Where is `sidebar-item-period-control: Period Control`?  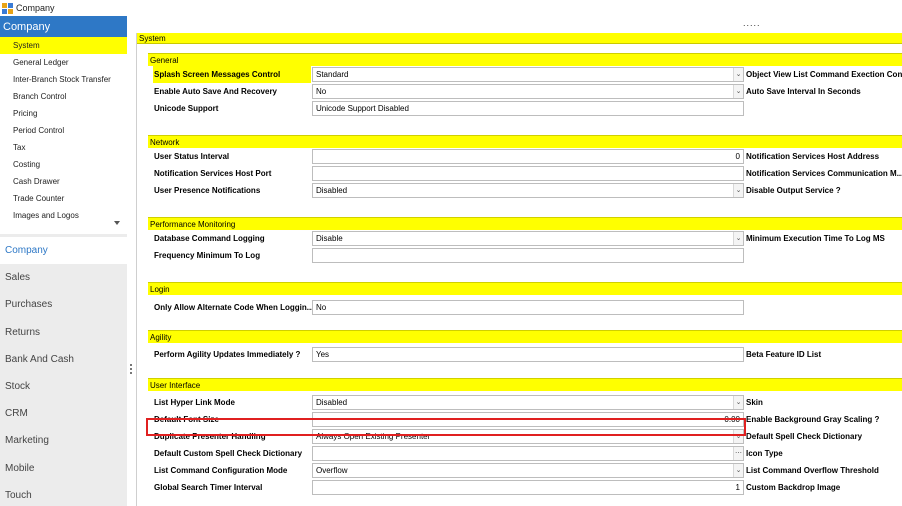 sidebar-item-period-control: Period Control is located at coordinates (63, 130).